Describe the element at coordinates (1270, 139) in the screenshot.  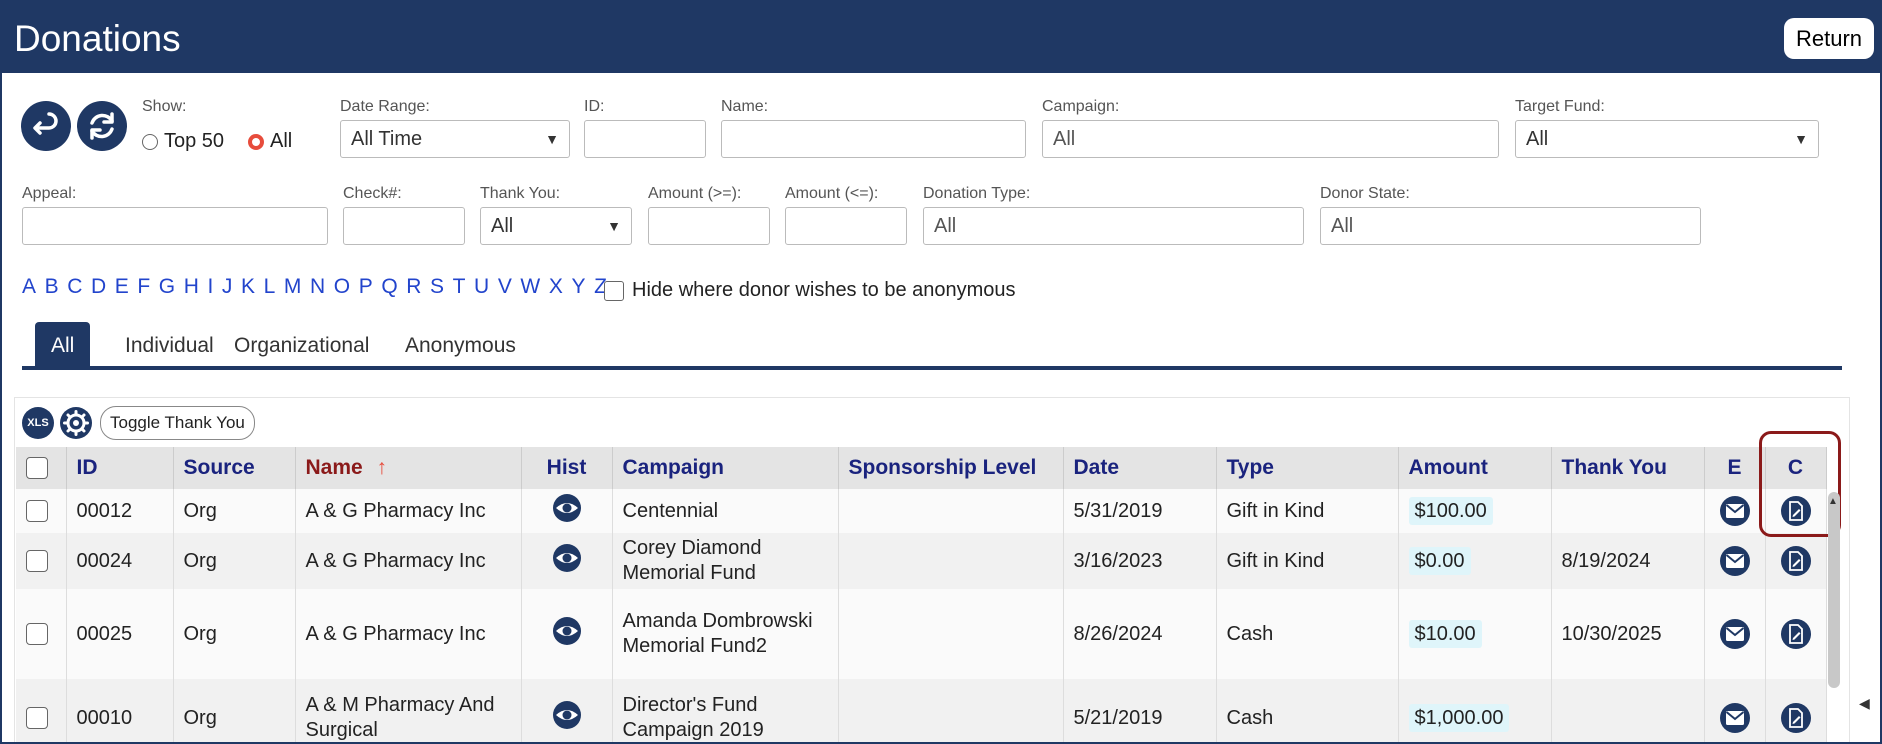
I see `campaign-input: All` at that location.